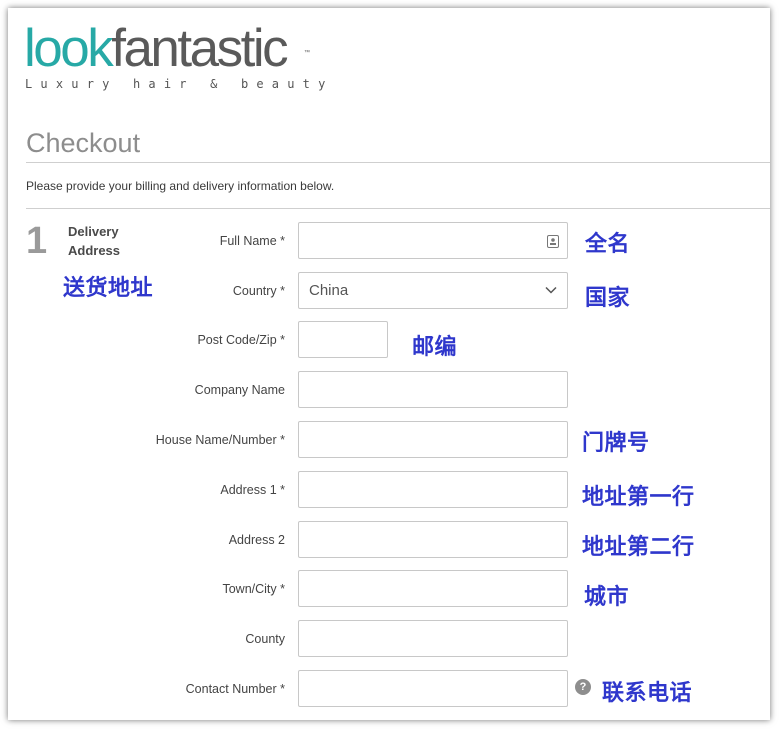 Image resolution: width=780 pixels, height=732 pixels. Describe the element at coordinates (252, 241) in the screenshot. I see `full-name-label: Full Name *` at that location.